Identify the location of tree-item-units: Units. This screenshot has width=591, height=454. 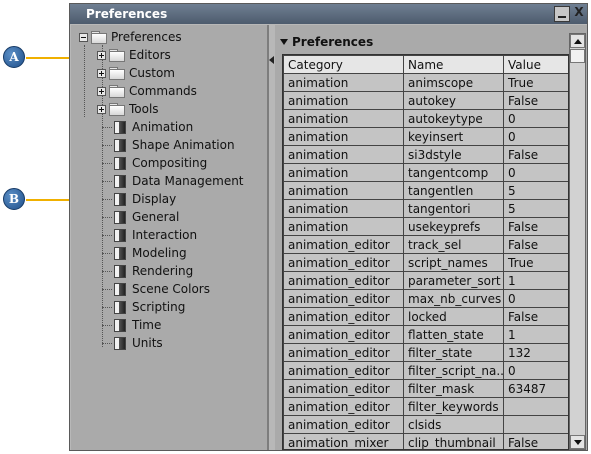
(132, 343).